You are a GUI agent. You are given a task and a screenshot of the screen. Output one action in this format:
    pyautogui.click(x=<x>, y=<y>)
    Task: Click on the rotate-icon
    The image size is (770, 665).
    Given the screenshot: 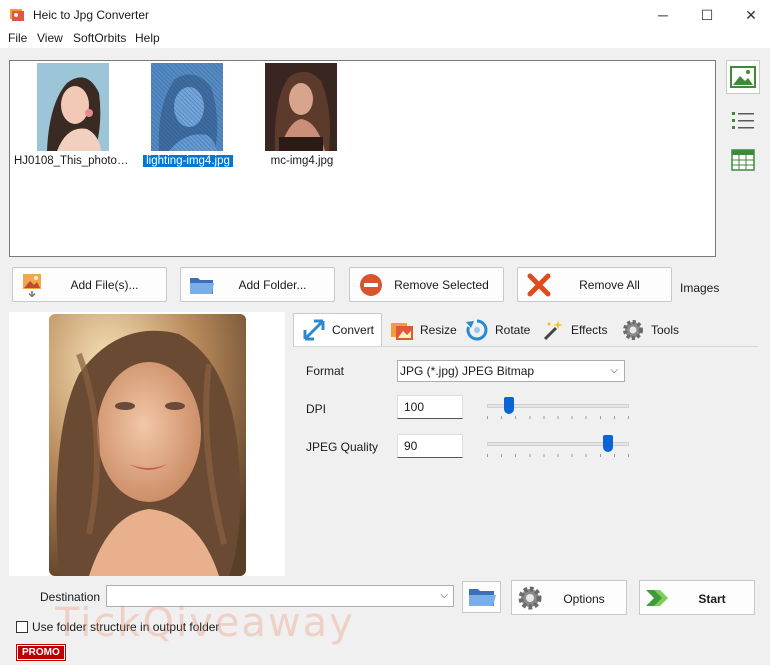 What is the action you would take?
    pyautogui.click(x=477, y=329)
    